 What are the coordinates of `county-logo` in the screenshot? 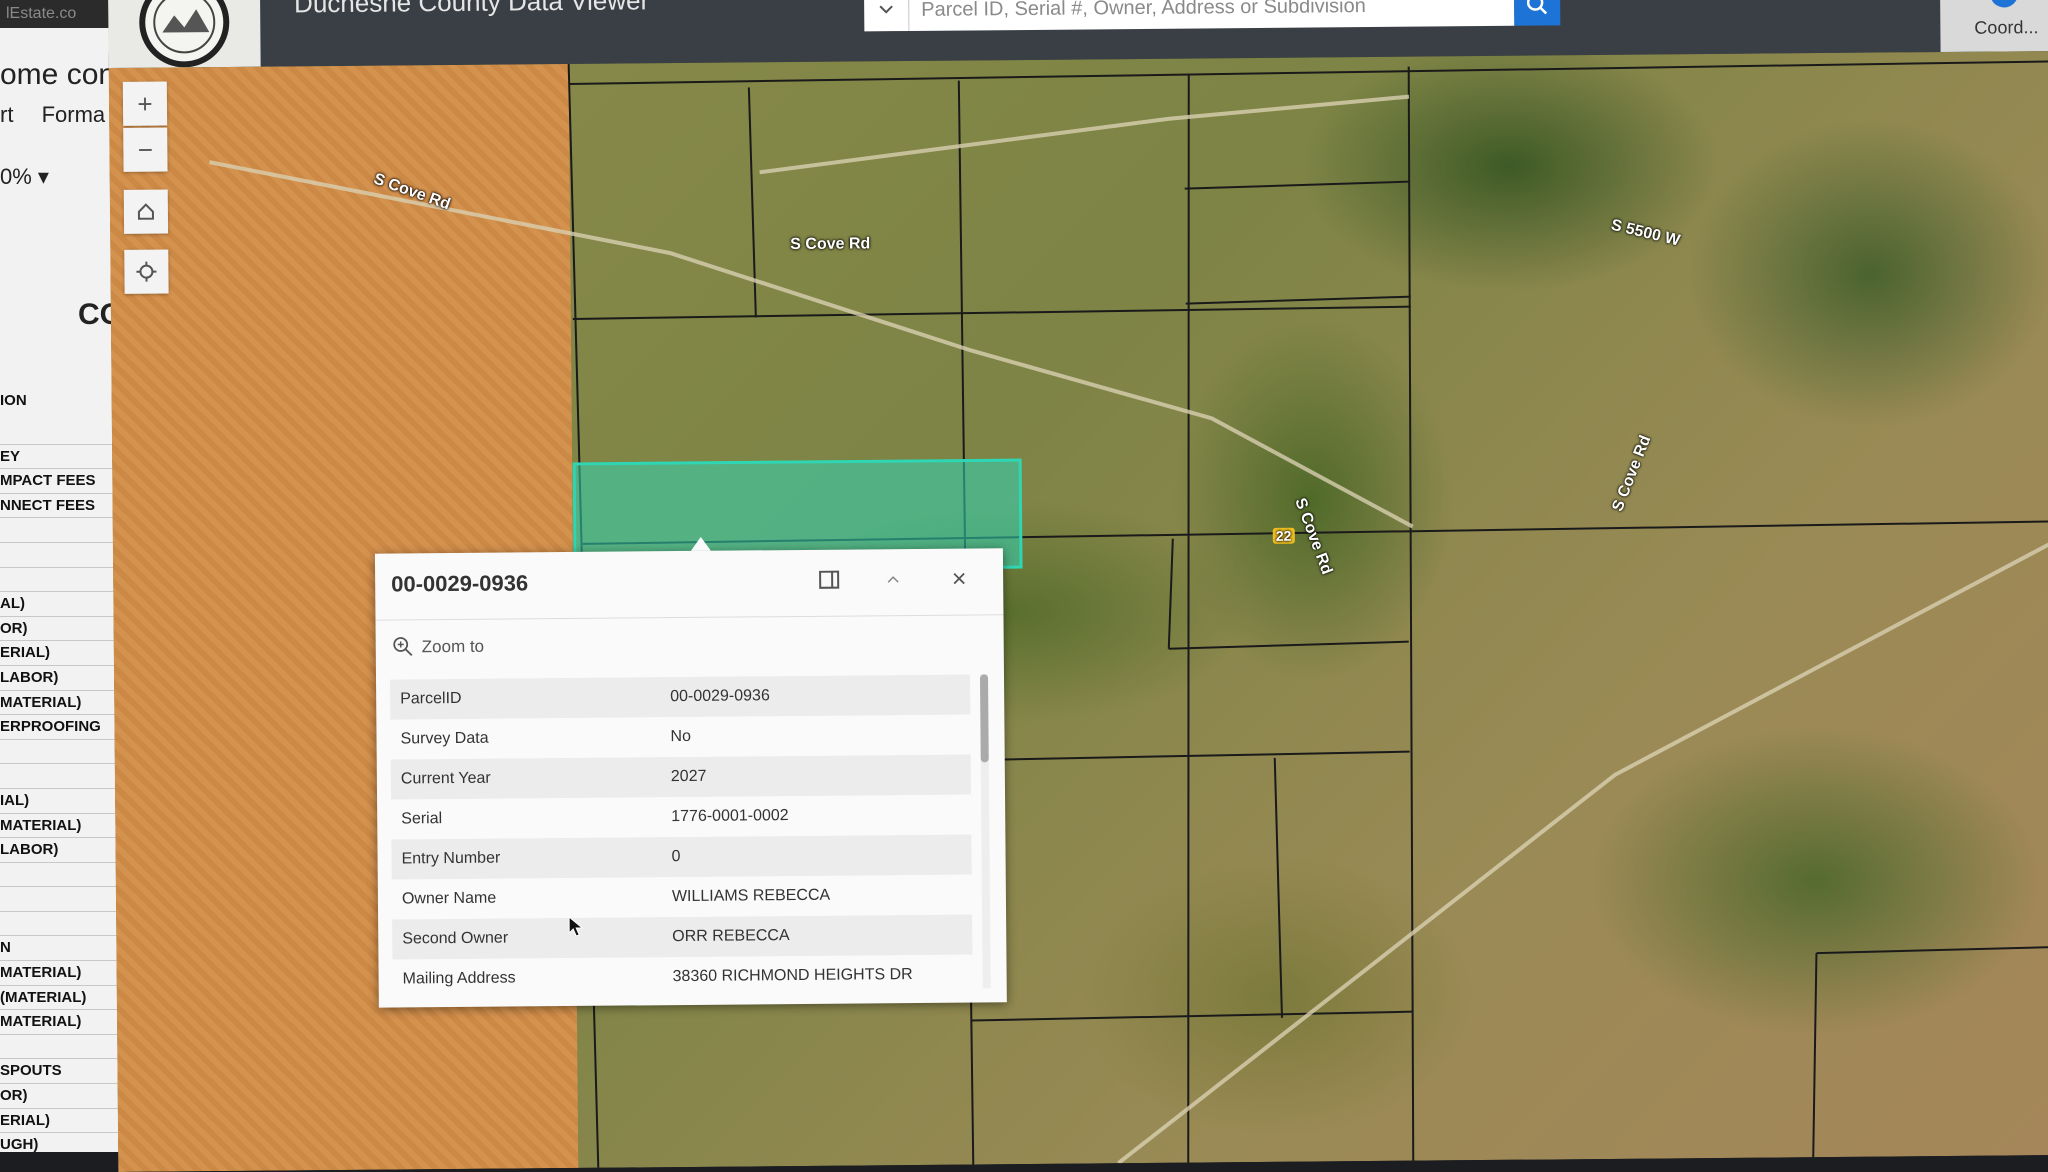 It's located at (184, 34).